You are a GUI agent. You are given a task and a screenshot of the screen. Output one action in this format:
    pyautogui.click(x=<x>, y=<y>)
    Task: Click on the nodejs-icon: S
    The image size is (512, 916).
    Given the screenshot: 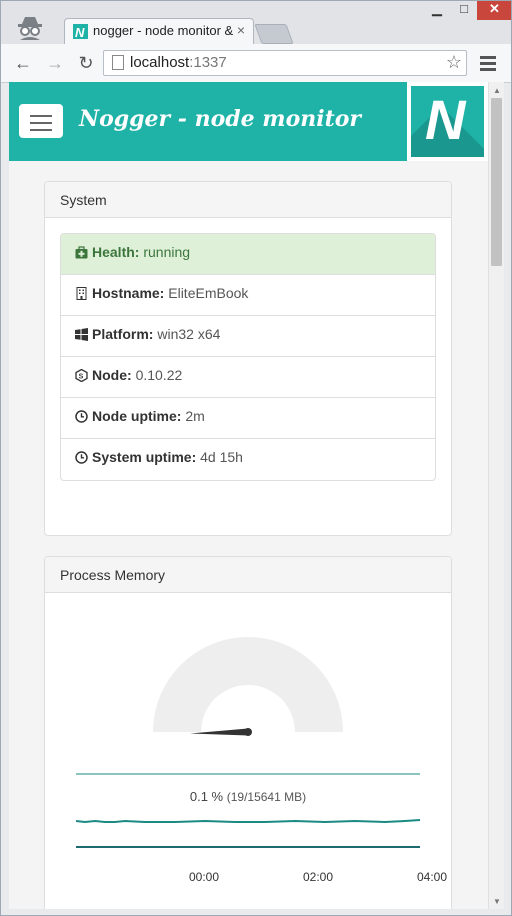 What is the action you would take?
    pyautogui.click(x=81, y=375)
    